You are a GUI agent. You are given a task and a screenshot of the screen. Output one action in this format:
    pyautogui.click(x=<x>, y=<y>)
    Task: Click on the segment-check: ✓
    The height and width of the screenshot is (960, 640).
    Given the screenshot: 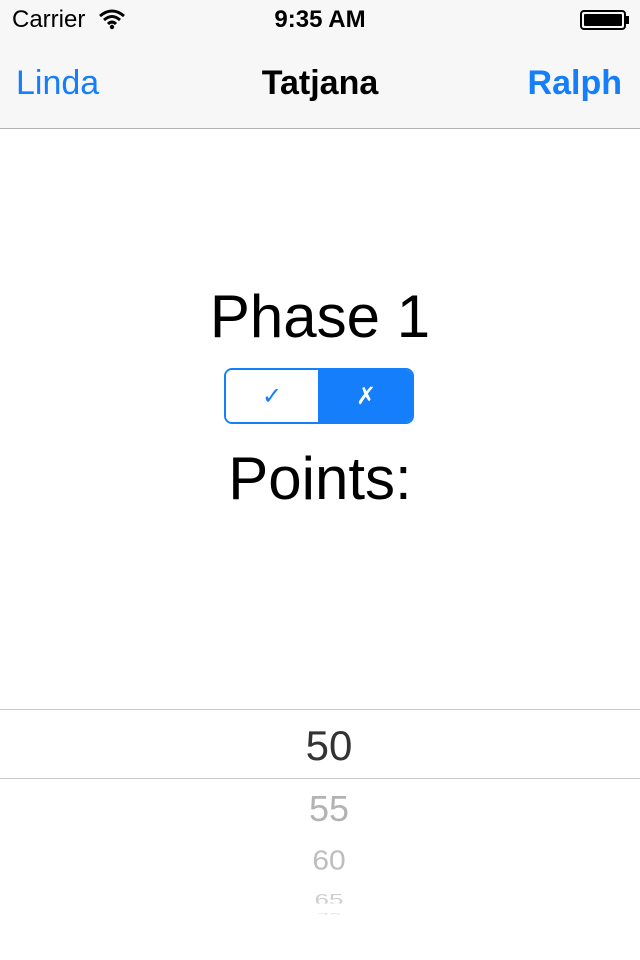 What is the action you would take?
    pyautogui.click(x=273, y=396)
    